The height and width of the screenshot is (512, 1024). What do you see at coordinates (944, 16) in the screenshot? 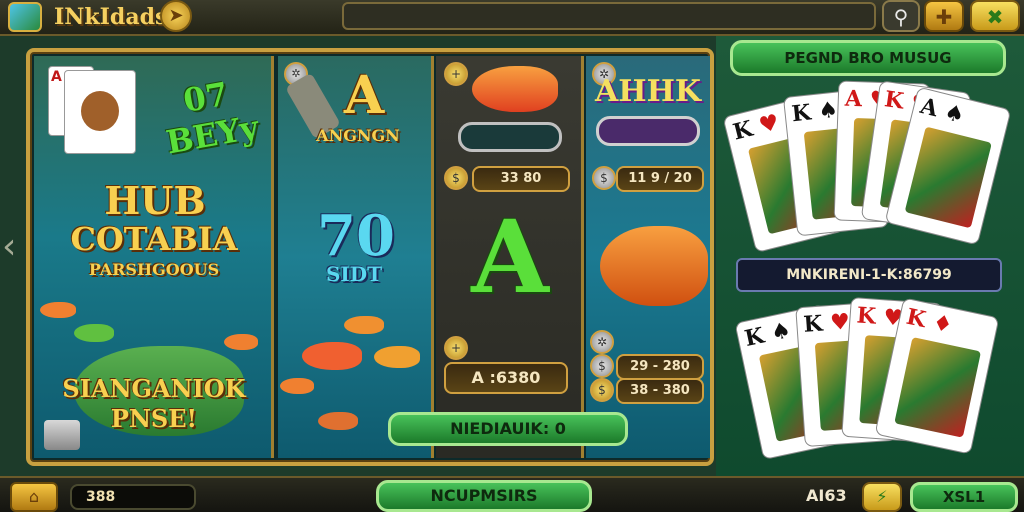
I see `plus-icon: ✚` at bounding box center [944, 16].